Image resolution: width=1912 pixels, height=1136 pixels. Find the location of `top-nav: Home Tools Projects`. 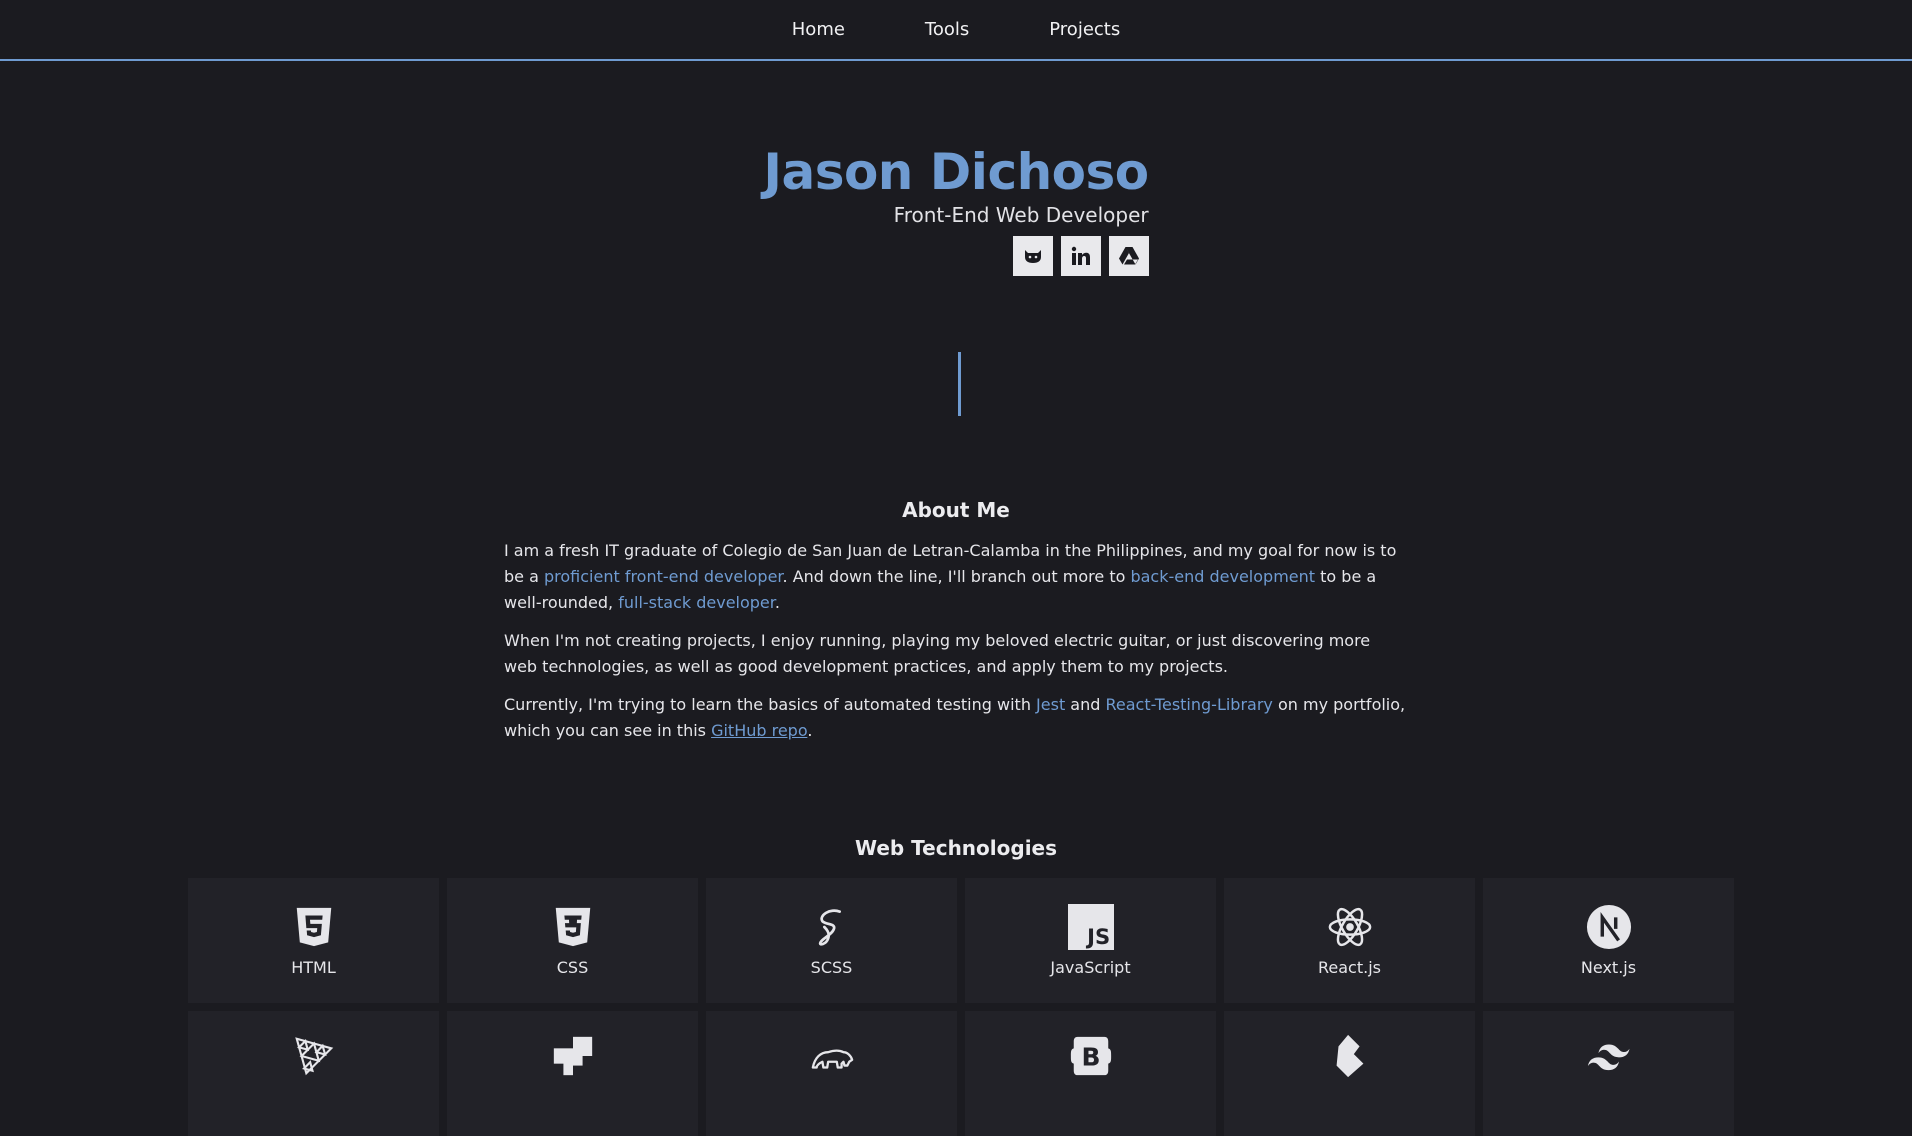

top-nav: Home Tools Projects is located at coordinates (956, 30).